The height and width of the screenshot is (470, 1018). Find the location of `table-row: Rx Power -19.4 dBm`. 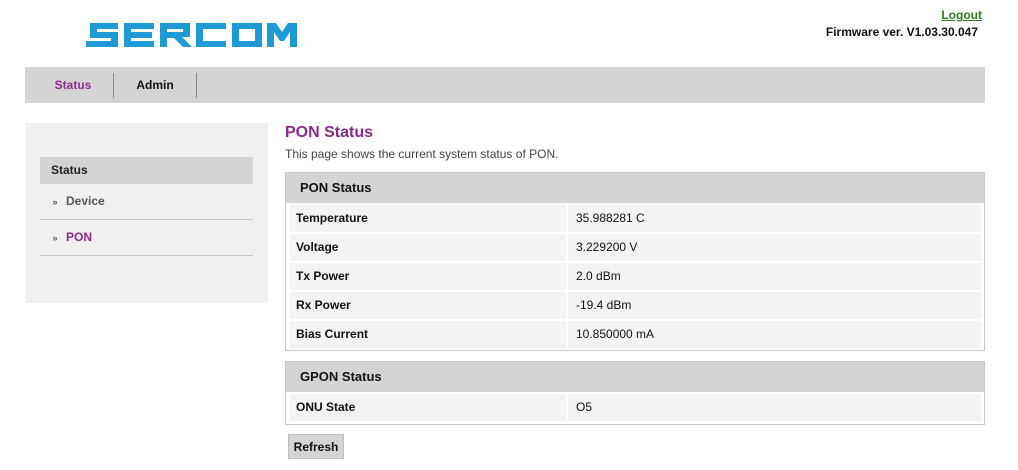

table-row: Rx Power -19.4 dBm is located at coordinates (635, 305).